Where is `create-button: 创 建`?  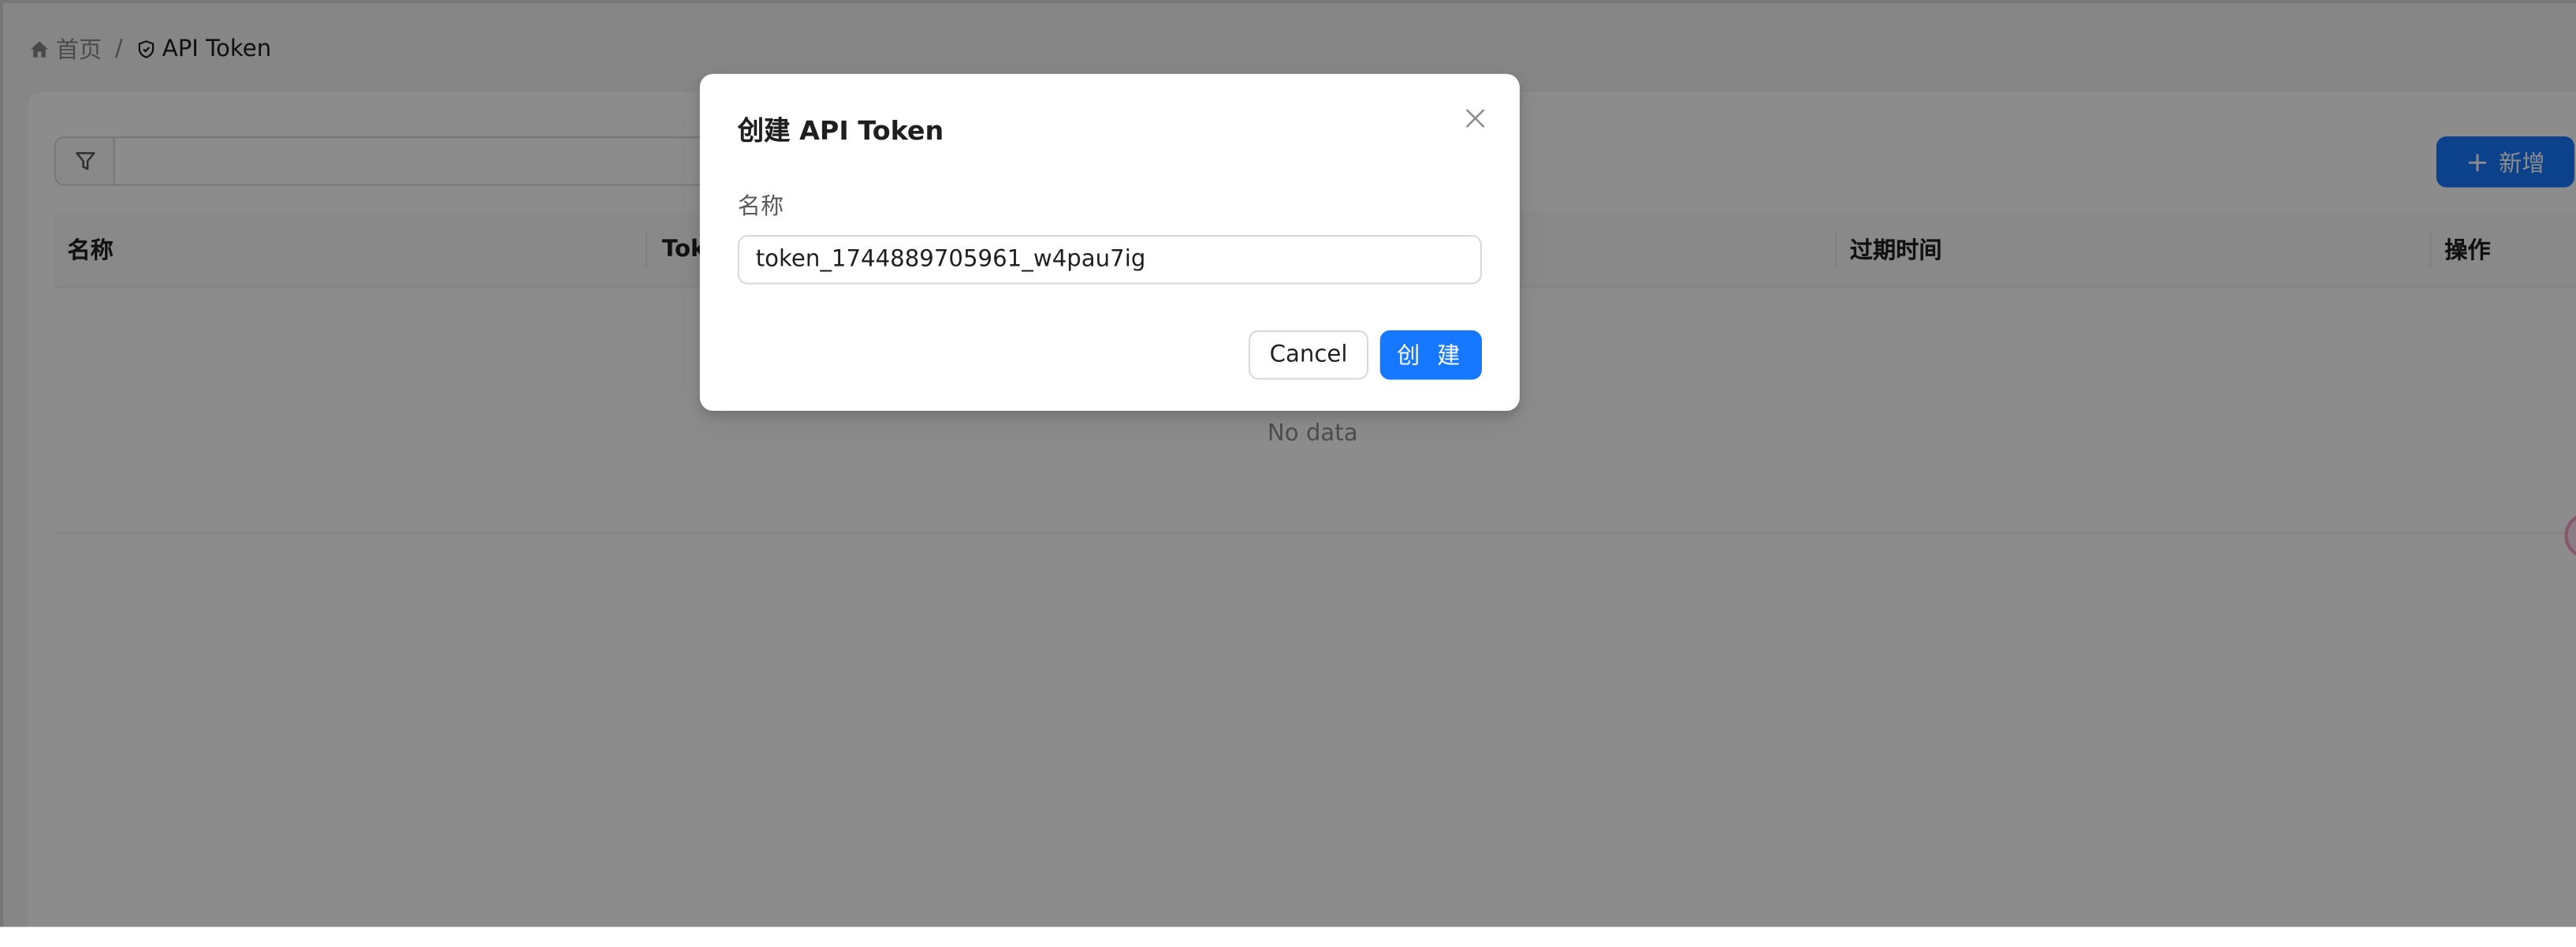 create-button: 创 建 is located at coordinates (1430, 355).